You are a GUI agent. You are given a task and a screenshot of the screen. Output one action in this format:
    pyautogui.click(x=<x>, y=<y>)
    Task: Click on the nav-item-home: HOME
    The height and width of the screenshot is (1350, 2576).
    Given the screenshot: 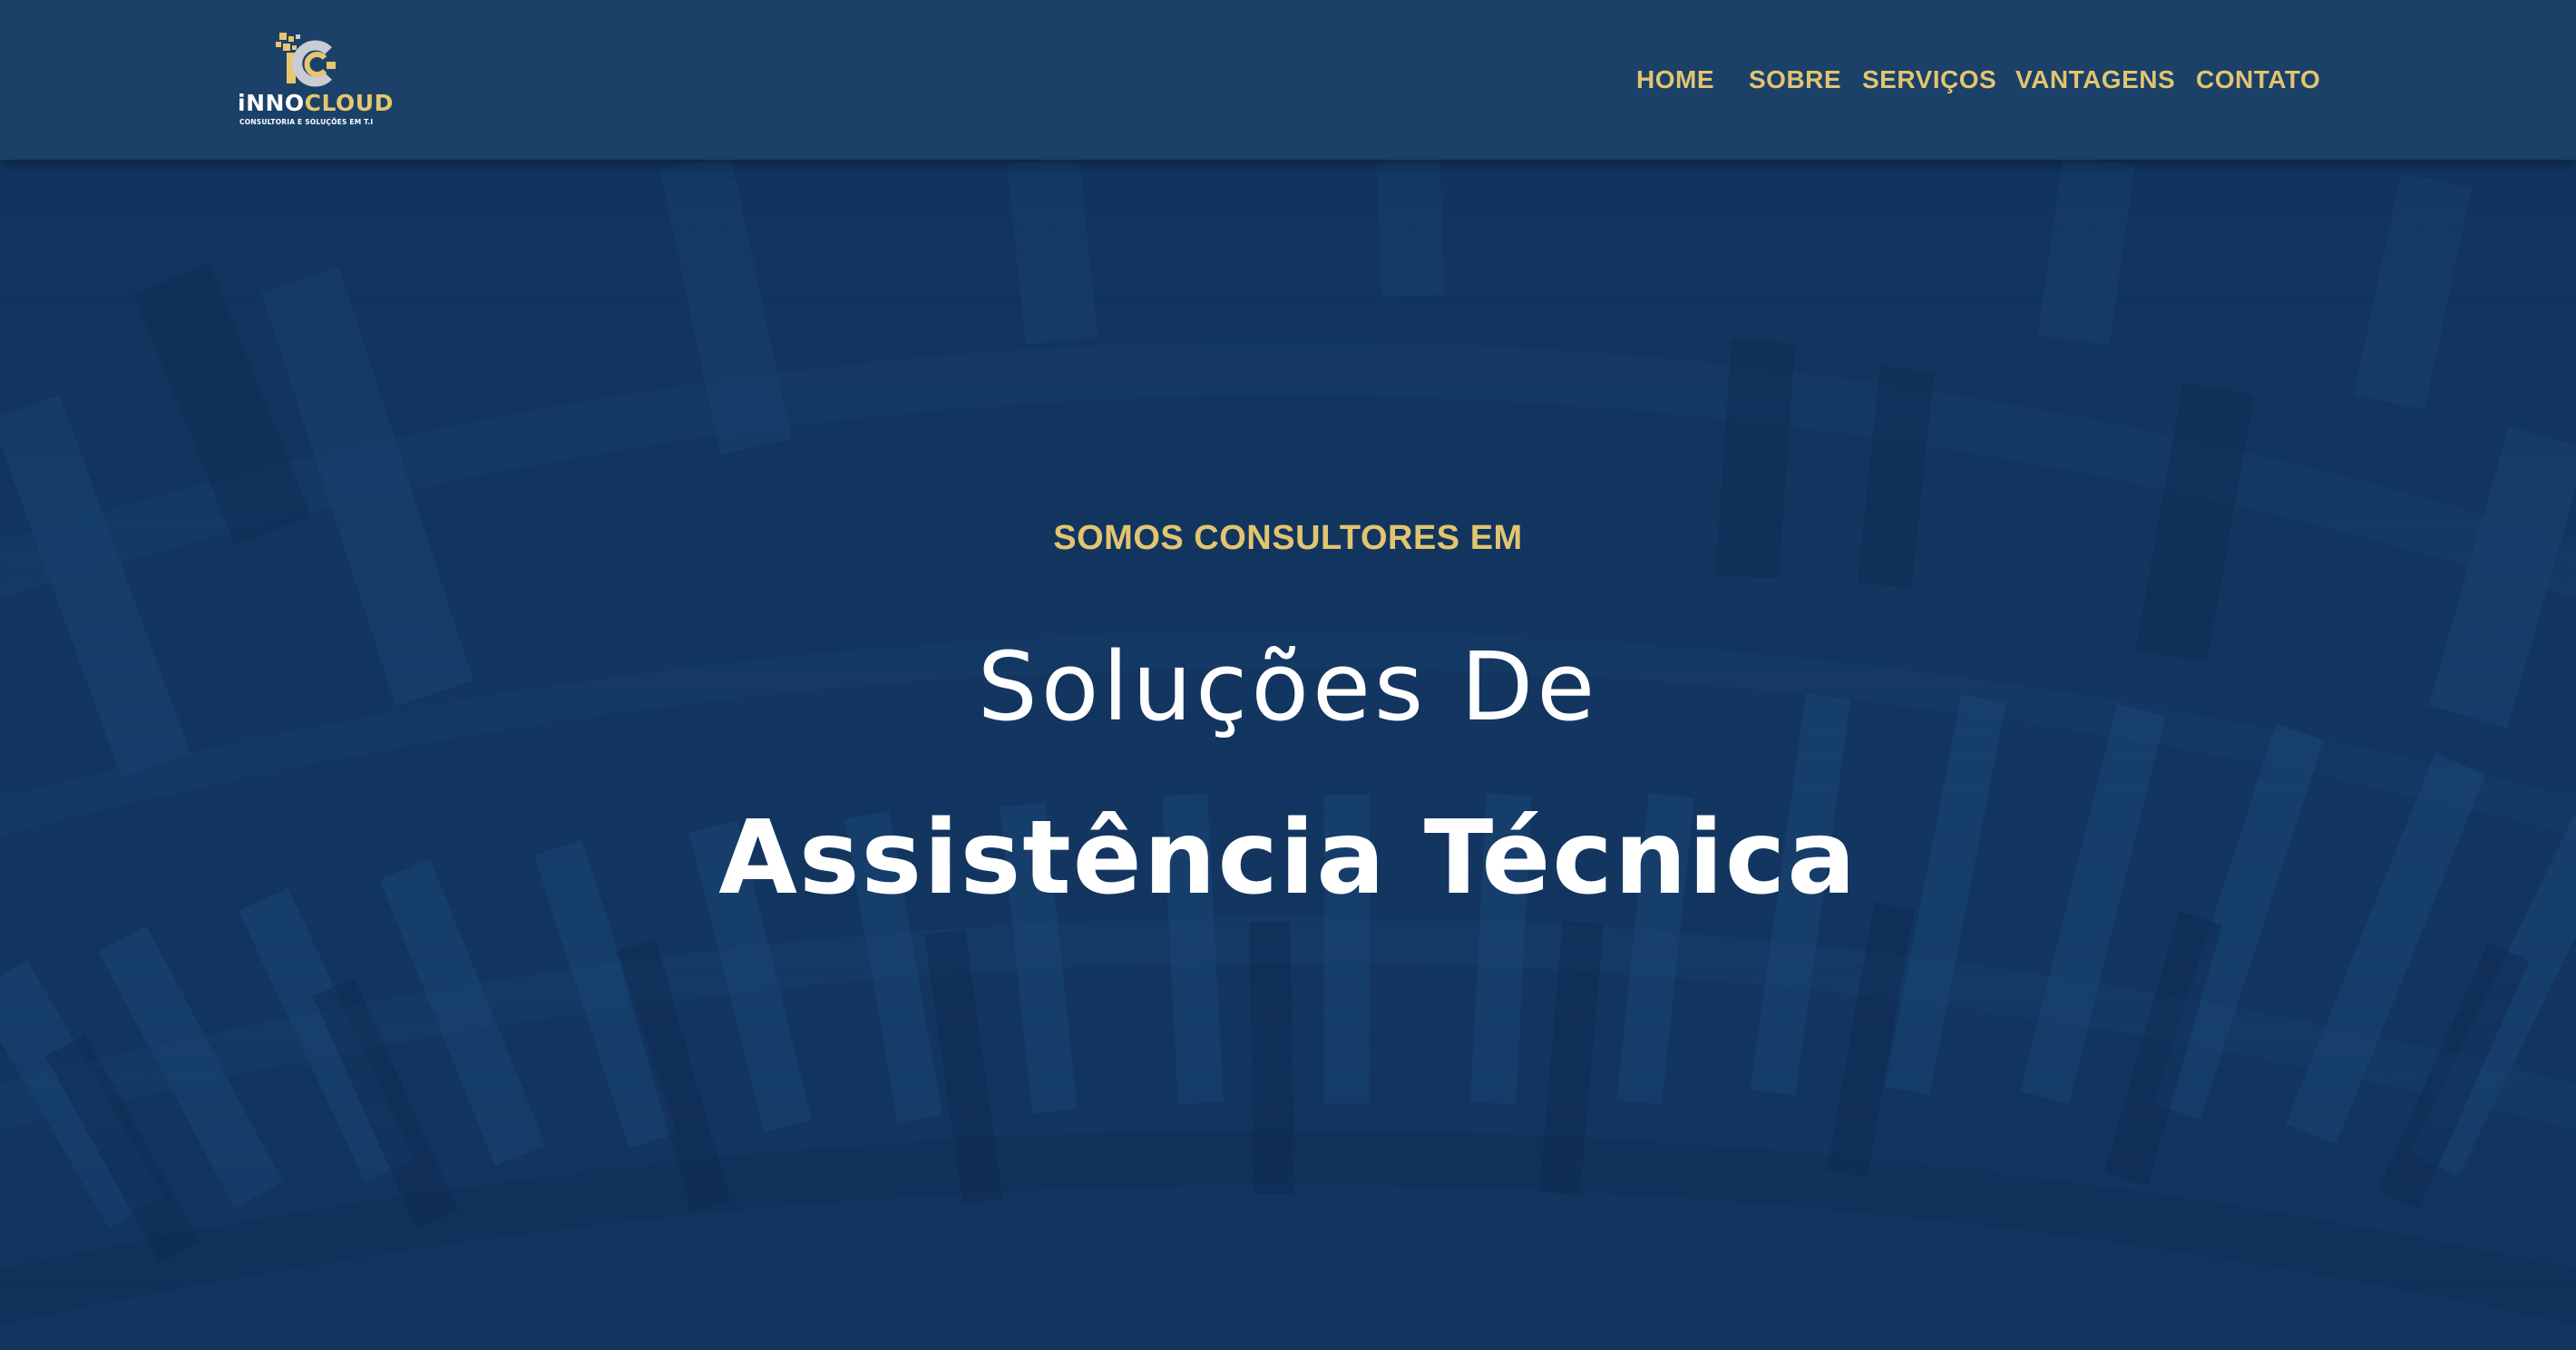 What is the action you would take?
    pyautogui.click(x=1675, y=80)
    